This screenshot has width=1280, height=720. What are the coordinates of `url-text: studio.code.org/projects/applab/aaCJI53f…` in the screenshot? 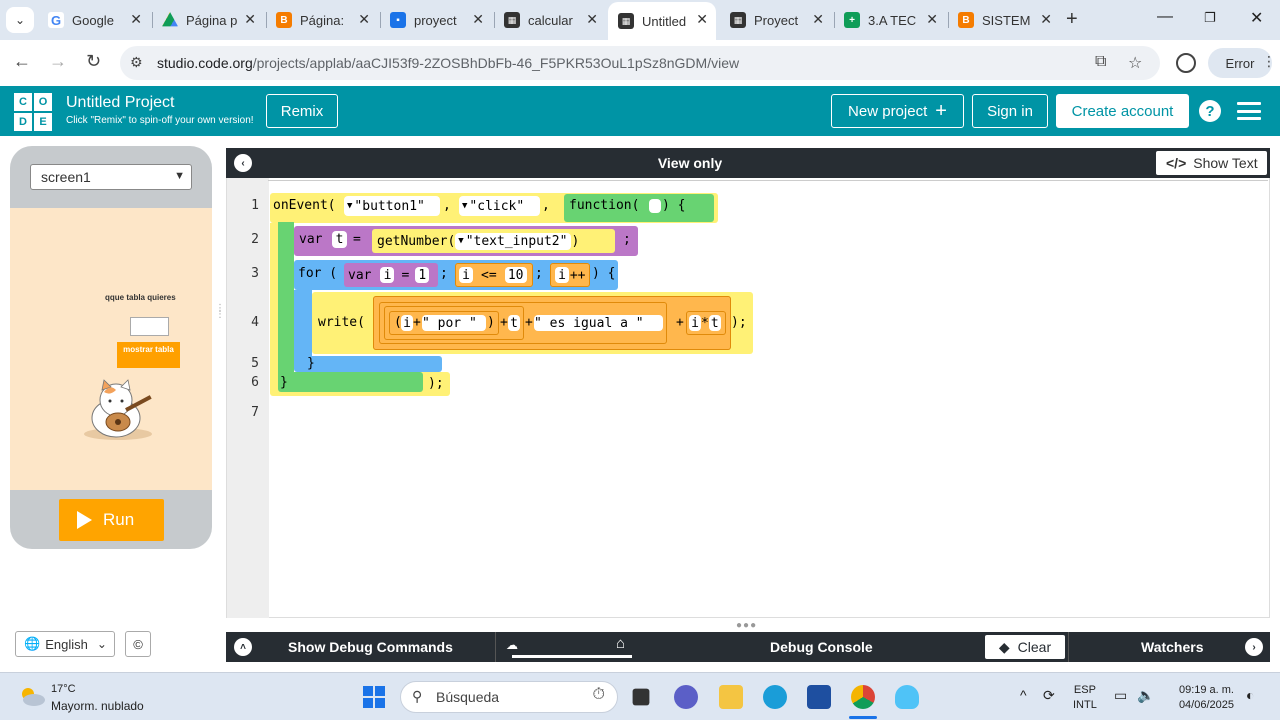 It's located at (448, 63).